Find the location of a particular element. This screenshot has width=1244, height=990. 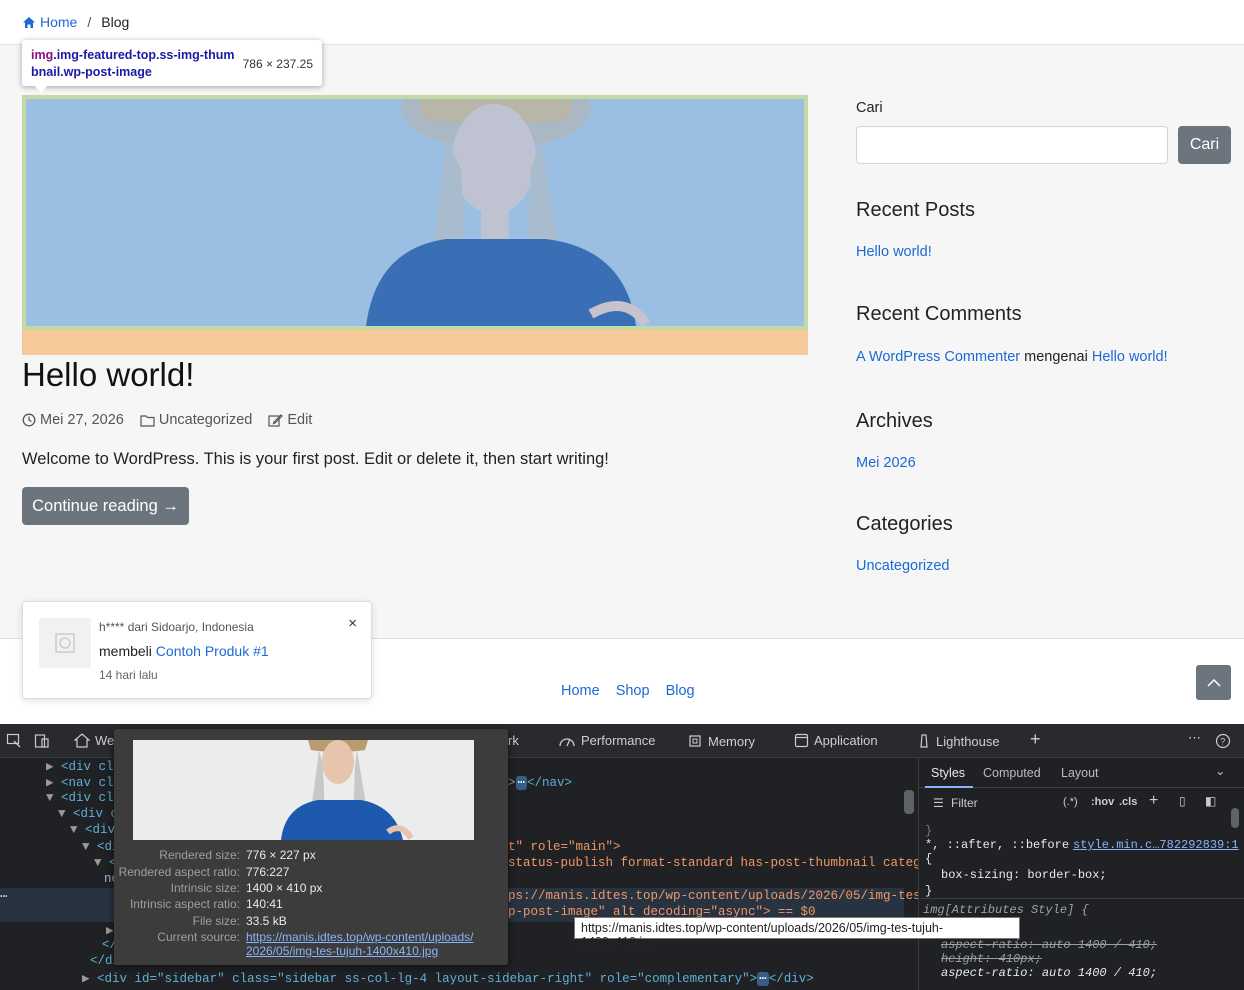

notification-buyer: h**** dari Sidoarjo, Indonesia is located at coordinates (176, 627).